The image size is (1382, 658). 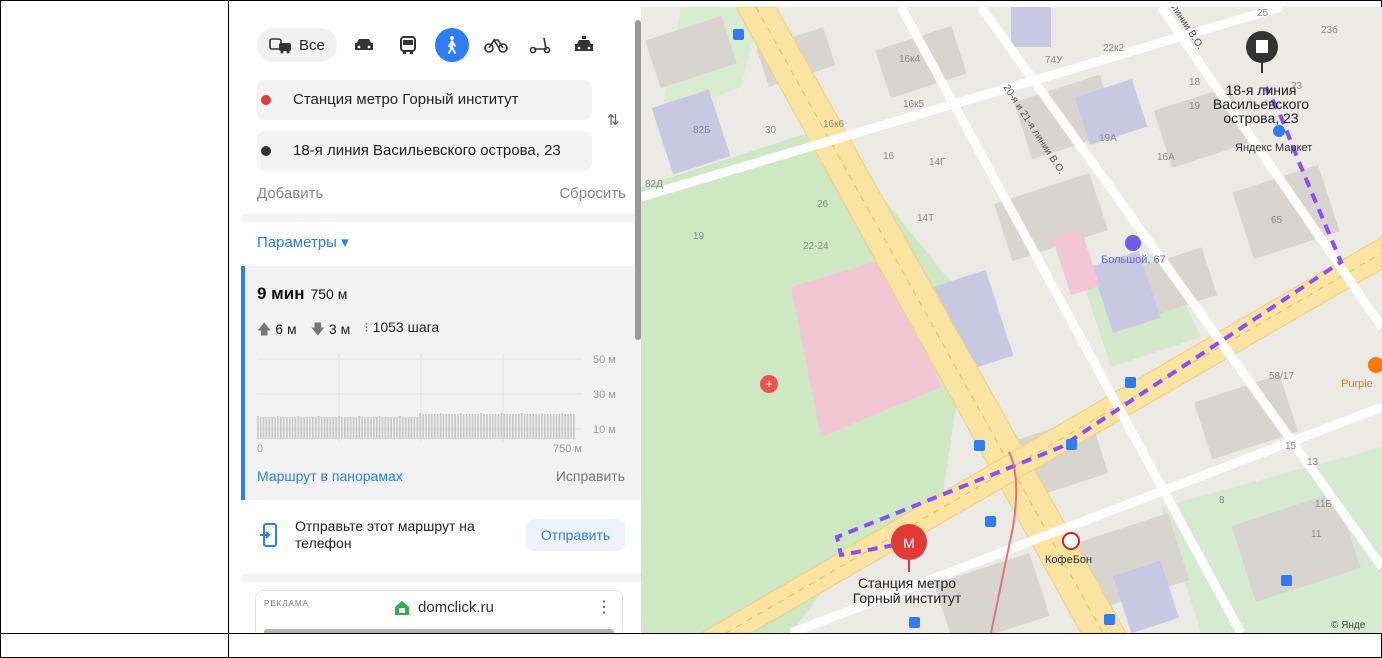 What do you see at coordinates (329, 294) in the screenshot?
I see `route-distance: 750 м` at bounding box center [329, 294].